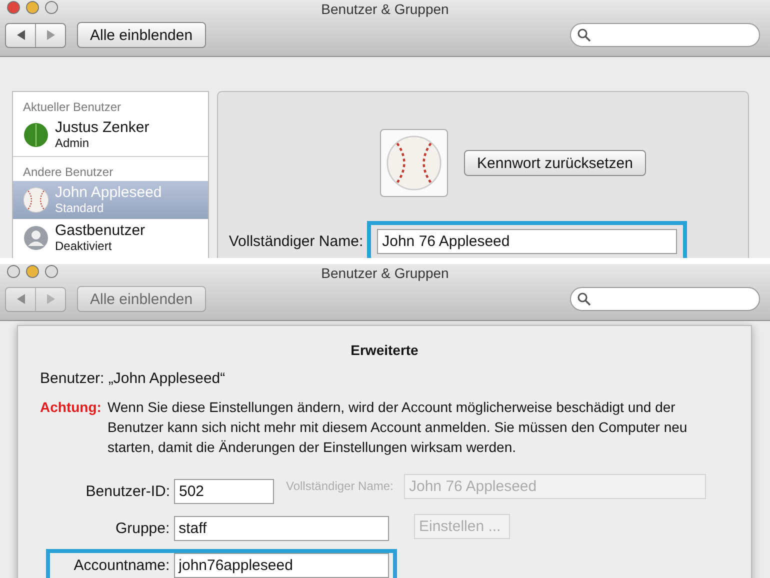  I want to click on user-name: John Appleseed, so click(108, 193).